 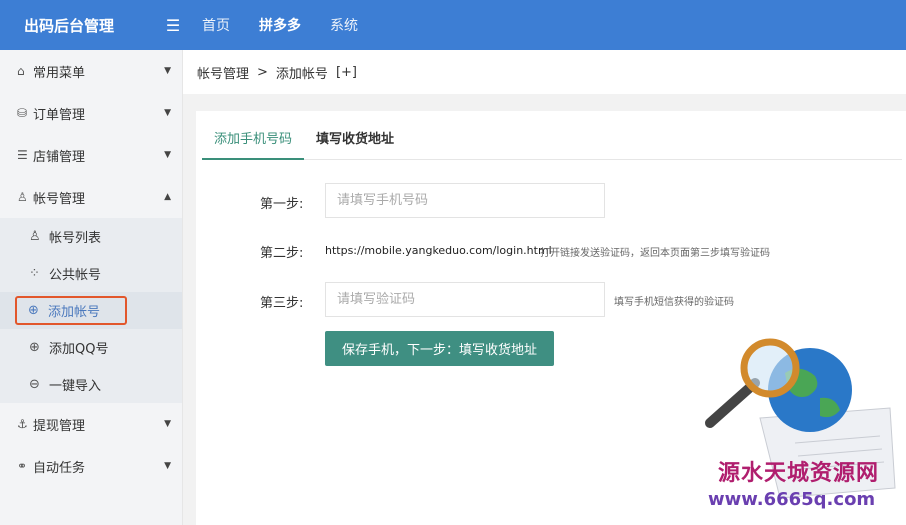 I want to click on breadcrumb-parent: 帐号管理, so click(x=223, y=72).